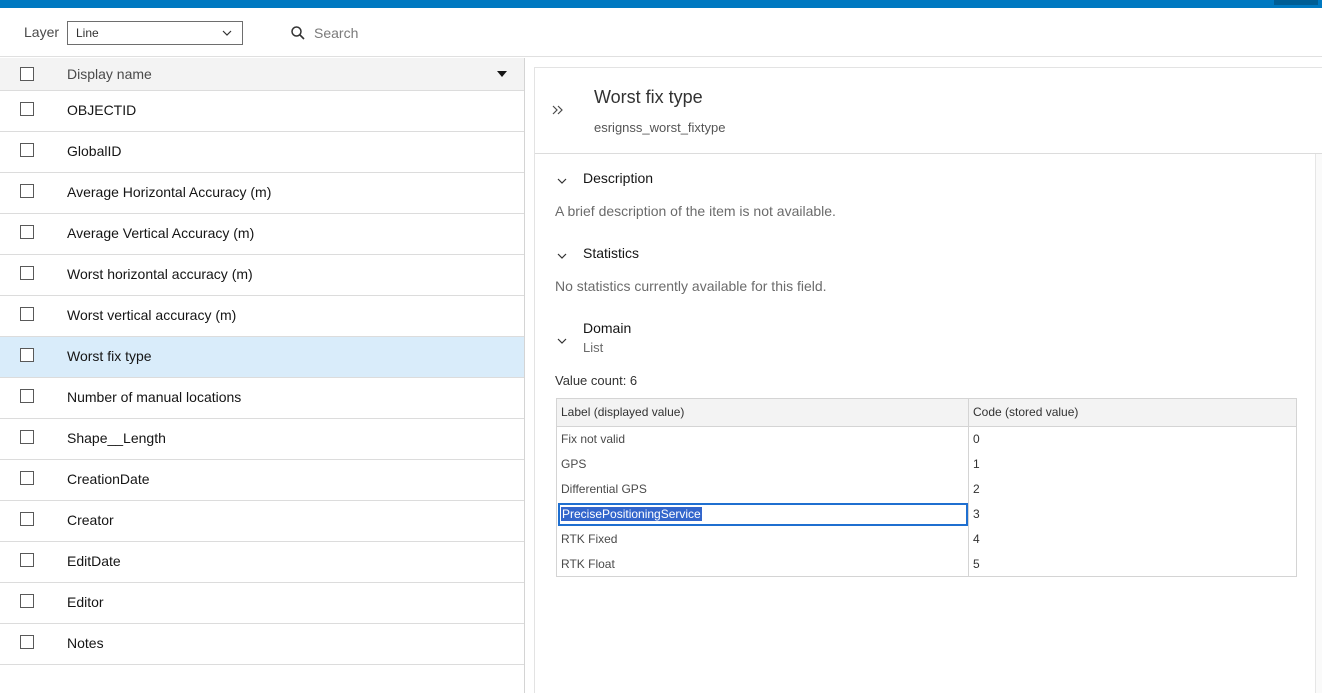 Image resolution: width=1322 pixels, height=693 pixels. I want to click on domain-label-cell: RTK Fixed, so click(589, 539).